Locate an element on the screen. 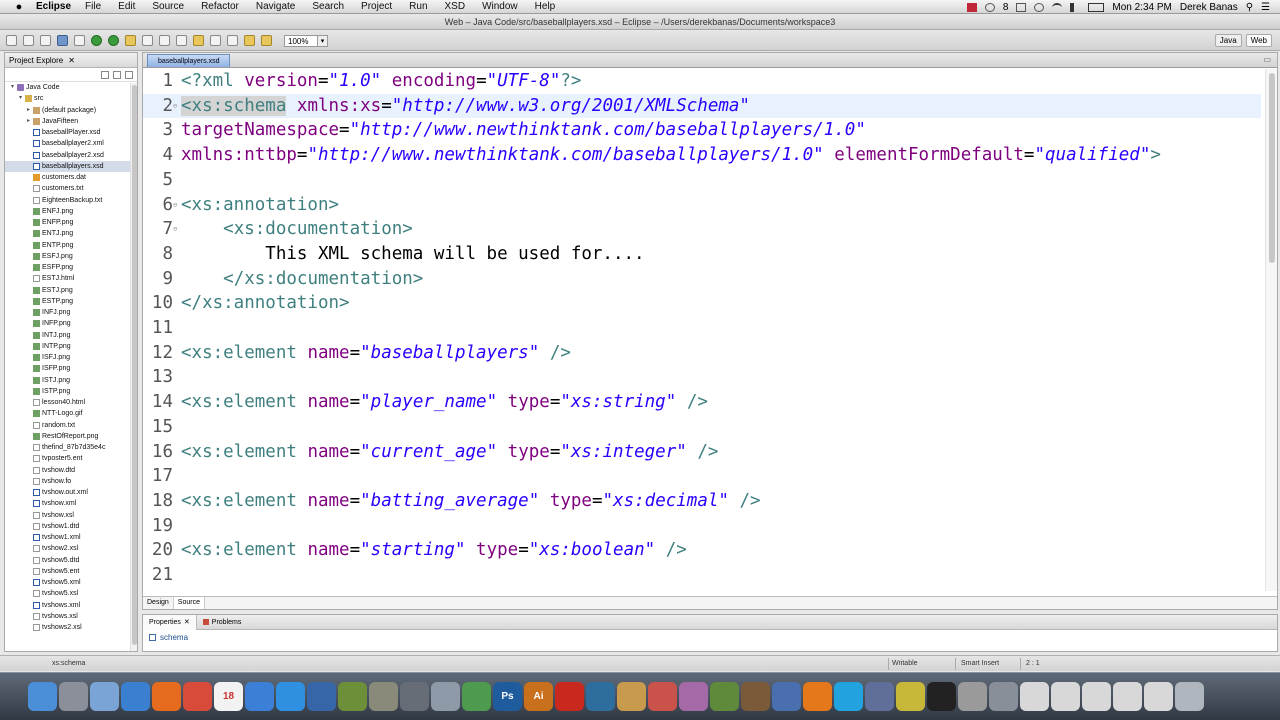  acrobat-icon is located at coordinates (569, 696).